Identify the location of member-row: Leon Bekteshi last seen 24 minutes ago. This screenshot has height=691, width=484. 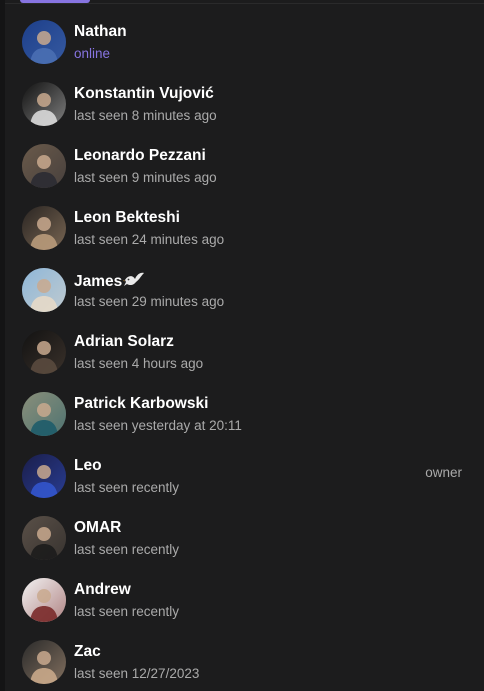
(244, 225).